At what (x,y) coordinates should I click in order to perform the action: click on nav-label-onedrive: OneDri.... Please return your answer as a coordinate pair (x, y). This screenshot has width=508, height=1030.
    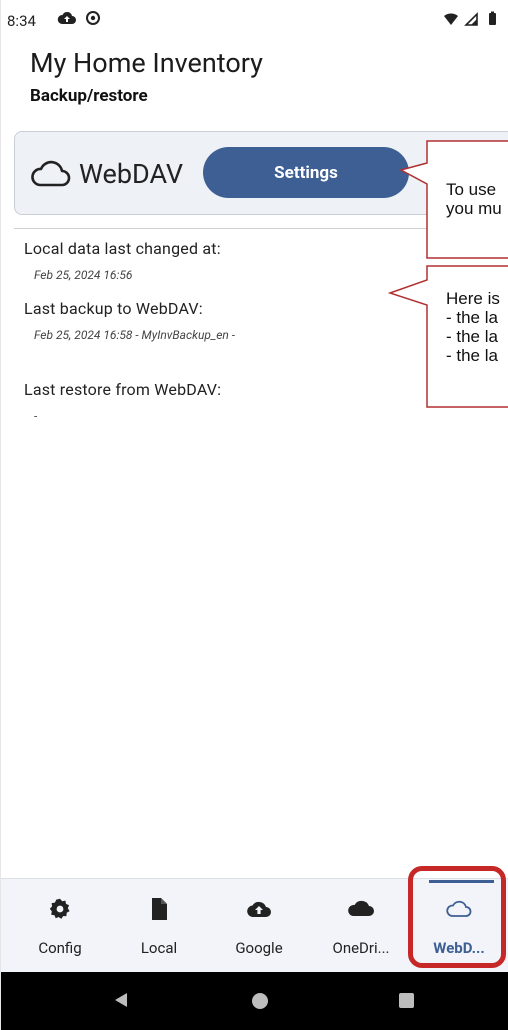
    Looking at the image, I should click on (361, 948).